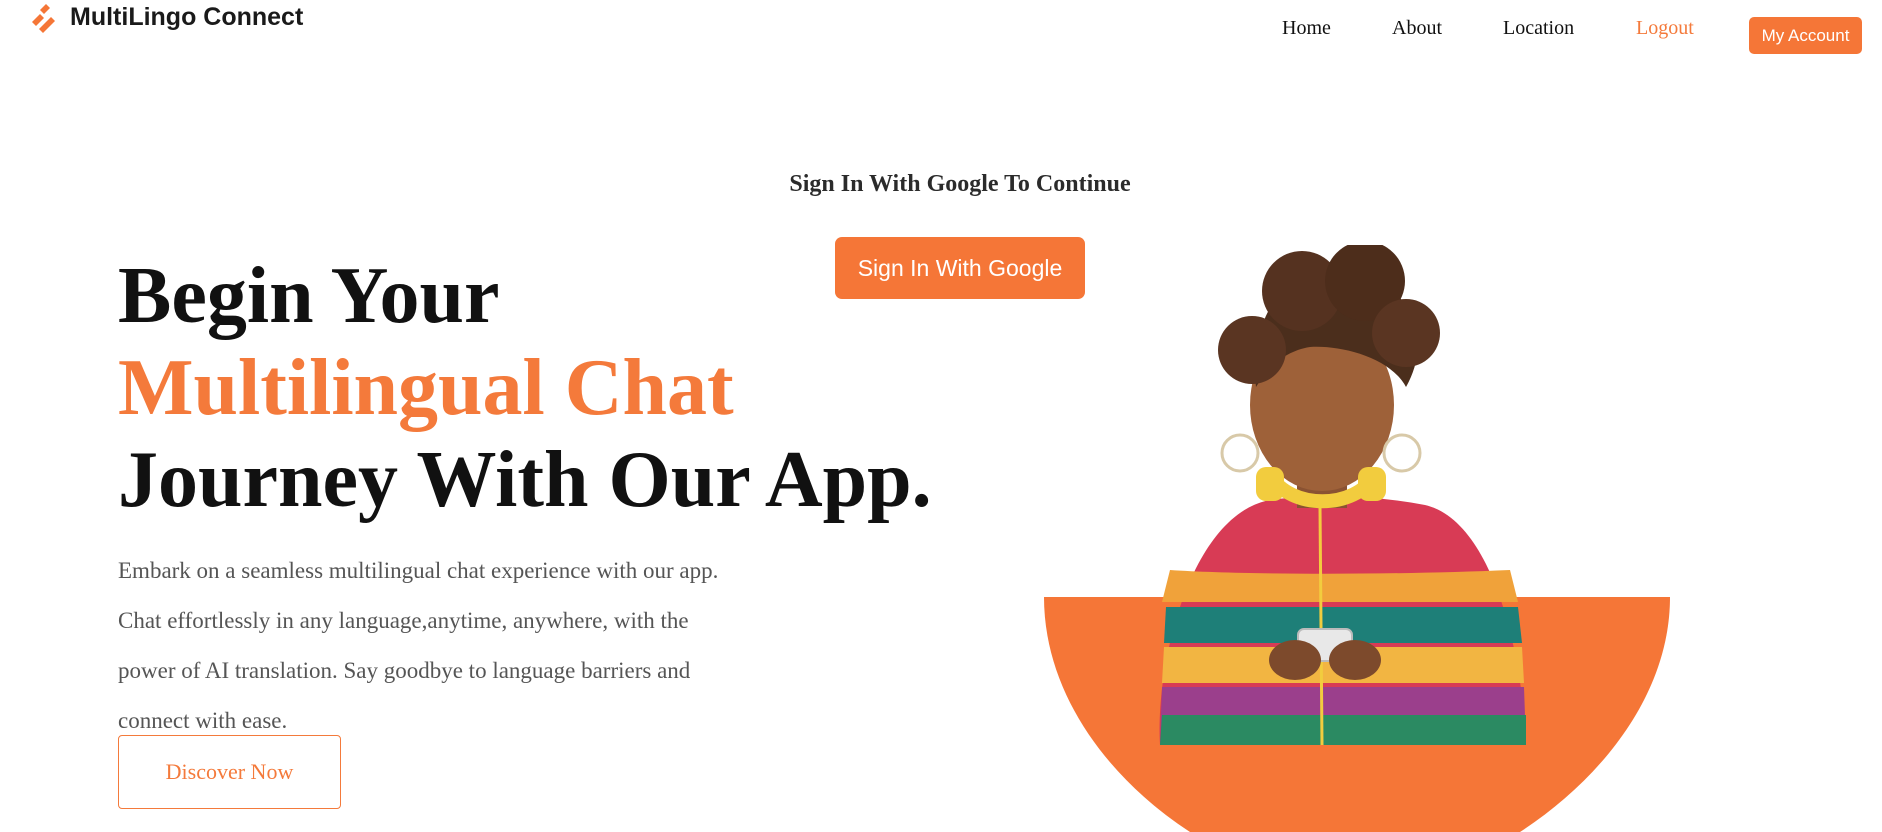  Describe the element at coordinates (960, 184) in the screenshot. I see `signin-heading: Sign In With Google To Continue` at that location.